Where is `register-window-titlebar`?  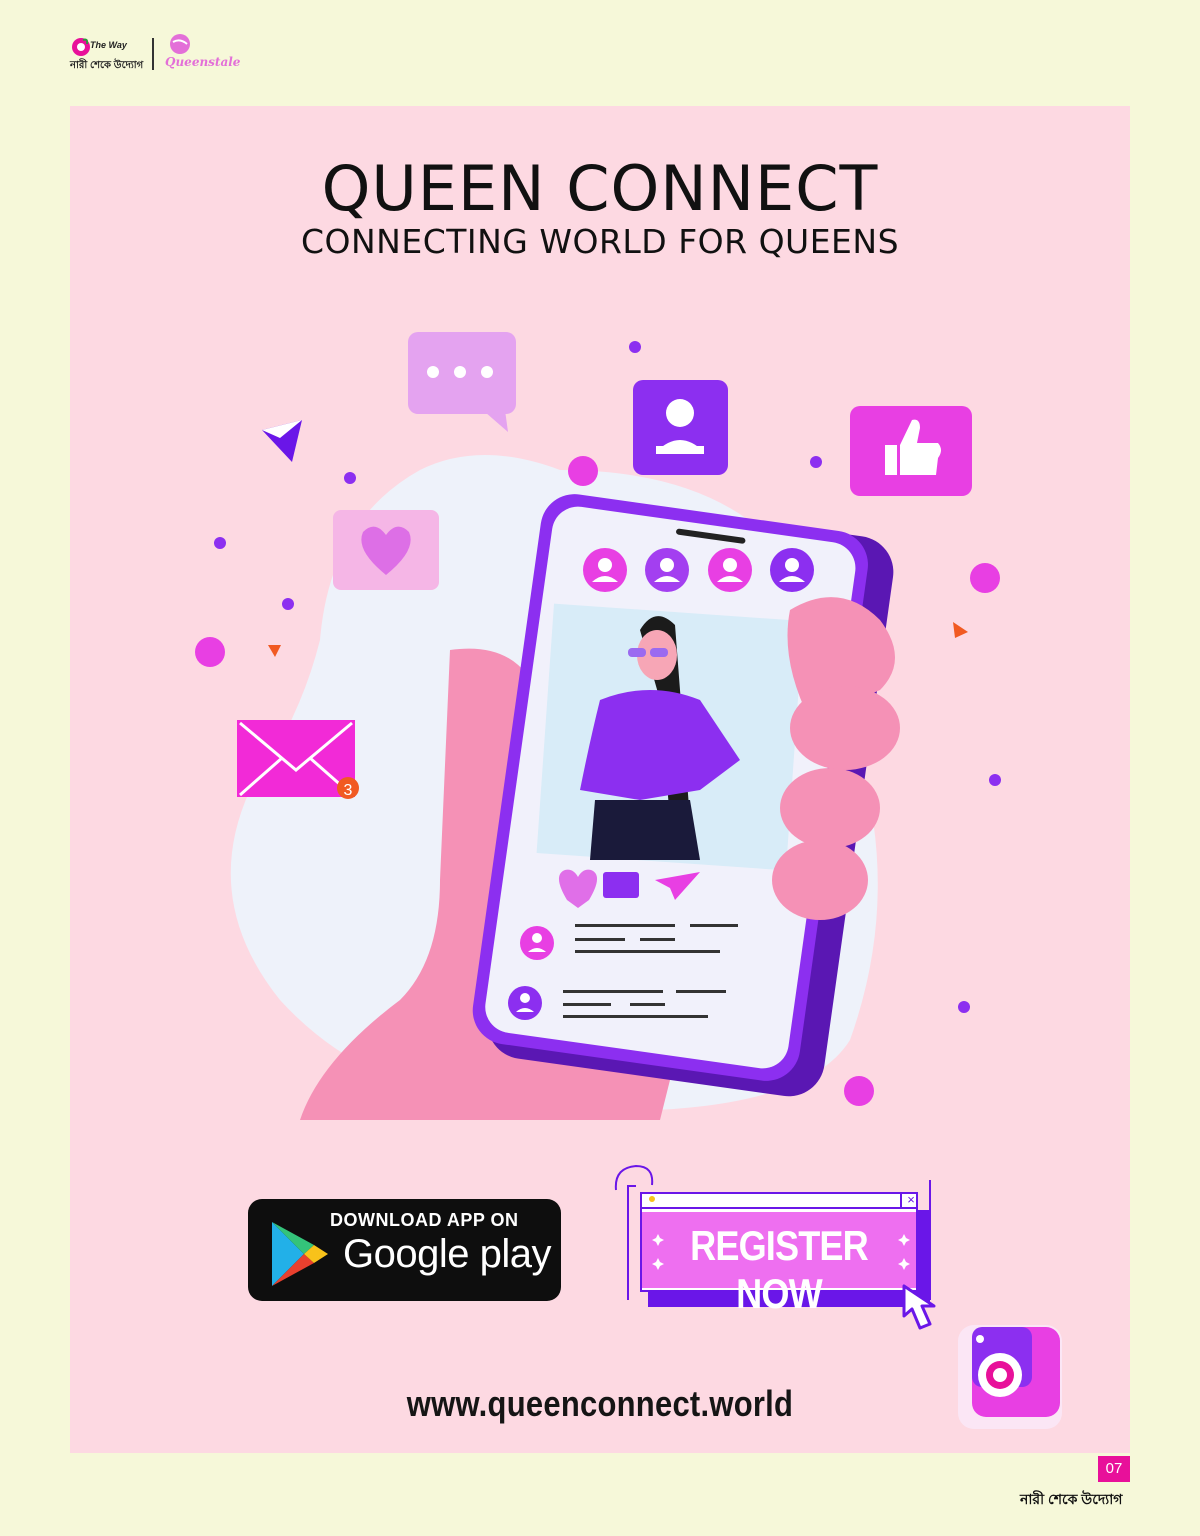 register-window-titlebar is located at coordinates (779, 1201).